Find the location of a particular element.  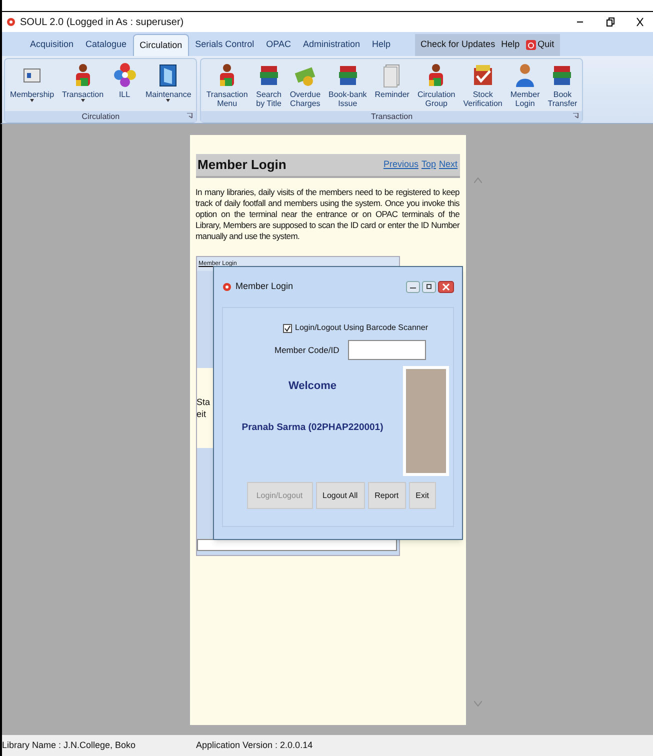

app-version: Application Version : 2.0.0.14 is located at coordinates (254, 745).